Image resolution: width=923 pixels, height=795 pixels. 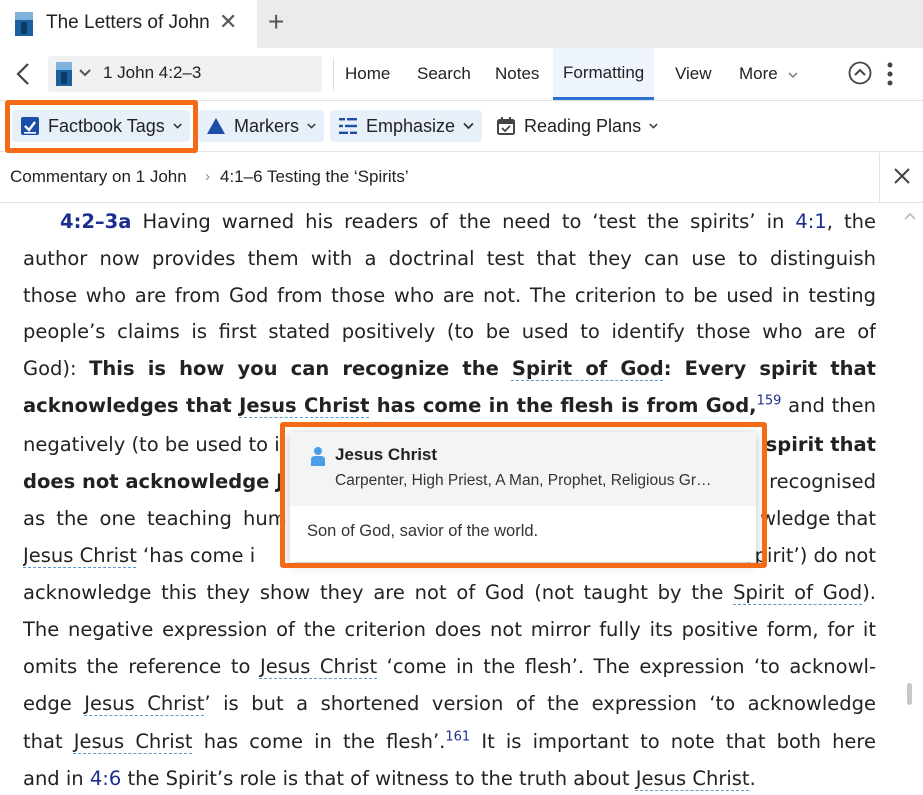 What do you see at coordinates (890, 74) in the screenshot?
I see `more-options-icon` at bounding box center [890, 74].